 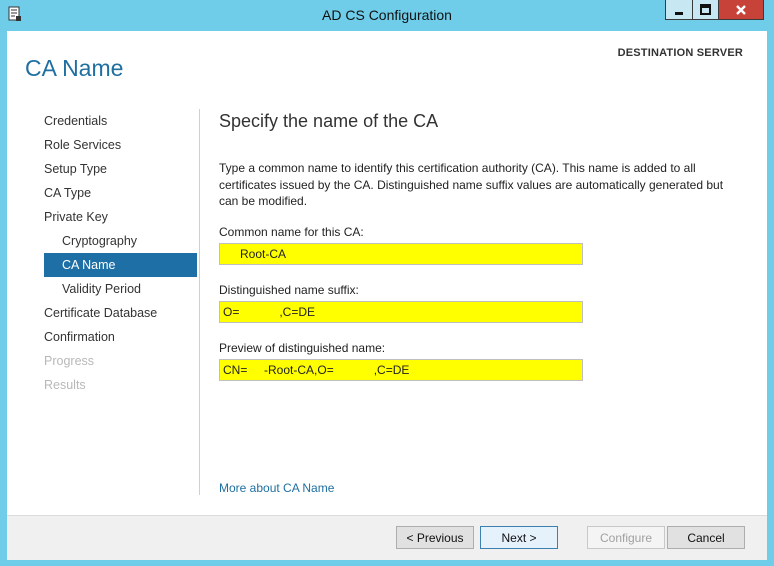 I want to click on common-name-label: Common name for this CA:, so click(x=291, y=232).